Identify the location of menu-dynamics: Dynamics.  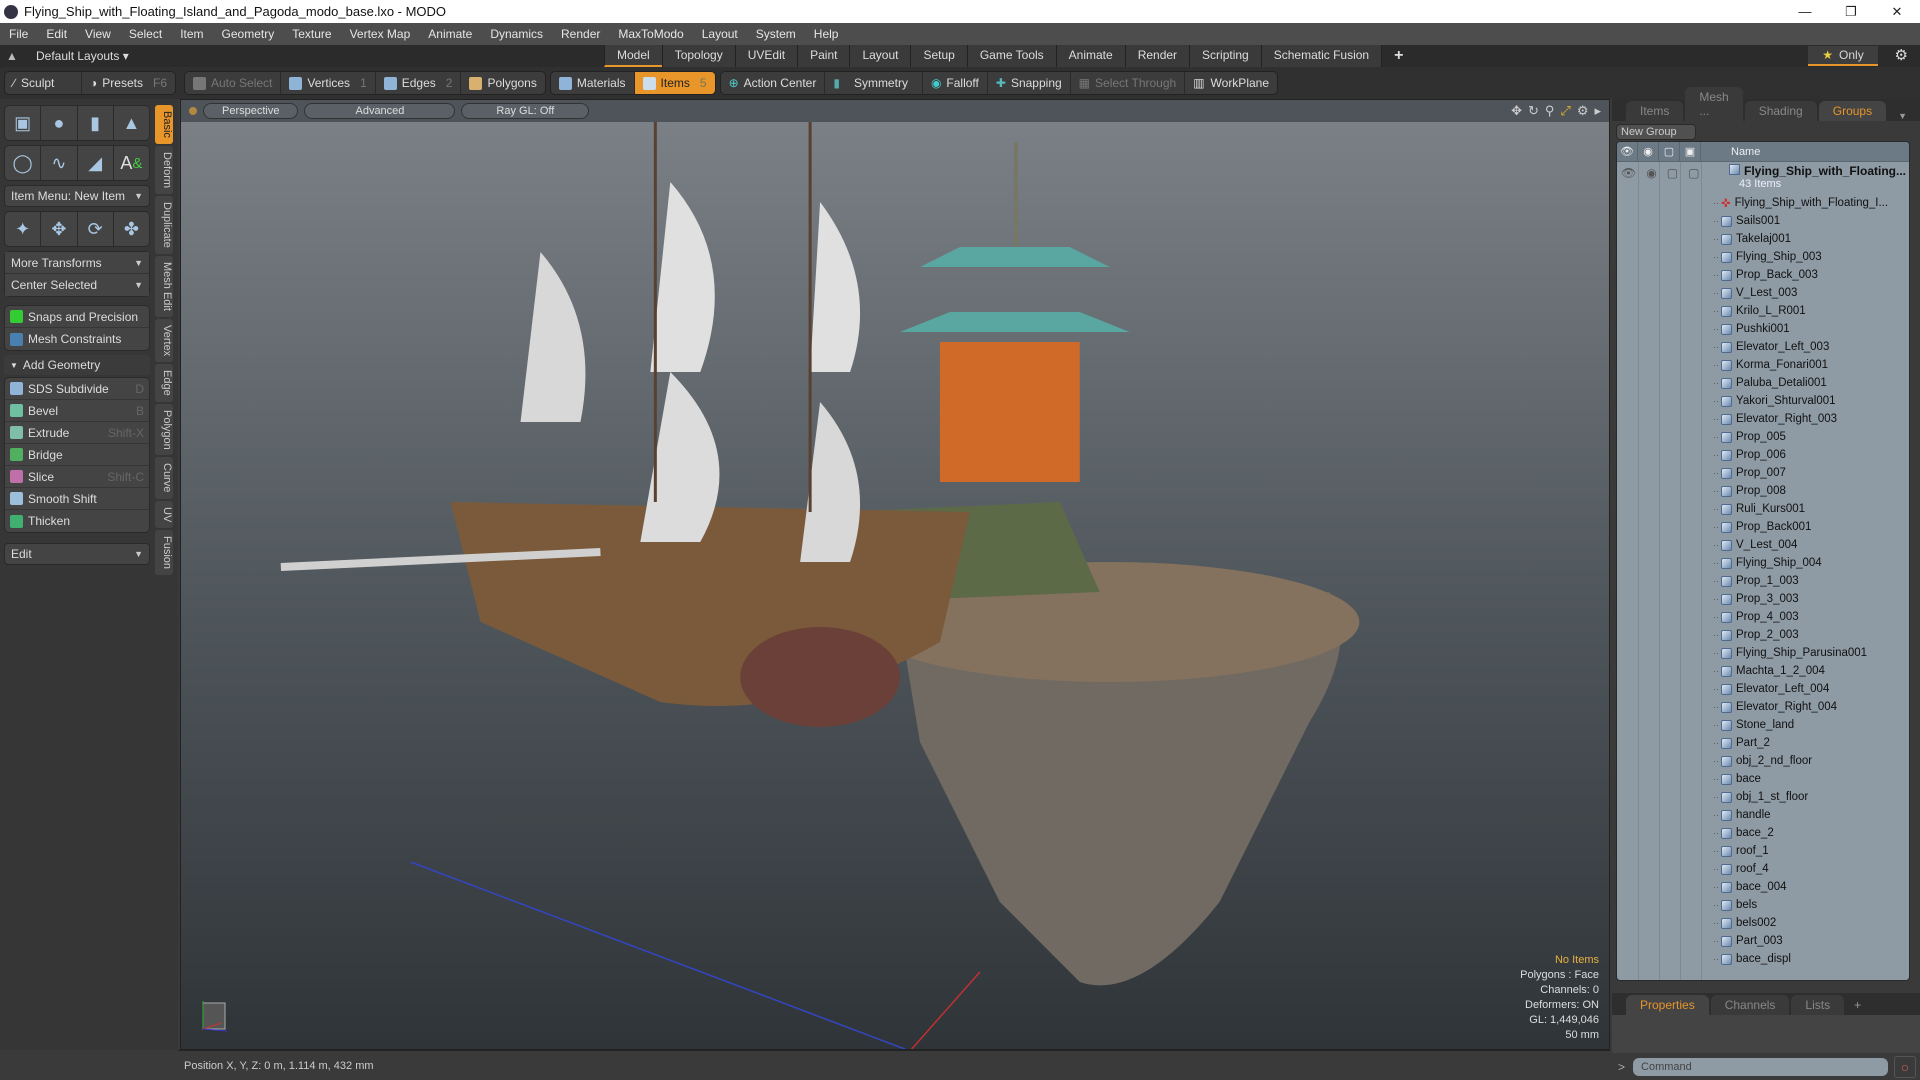
(516, 34).